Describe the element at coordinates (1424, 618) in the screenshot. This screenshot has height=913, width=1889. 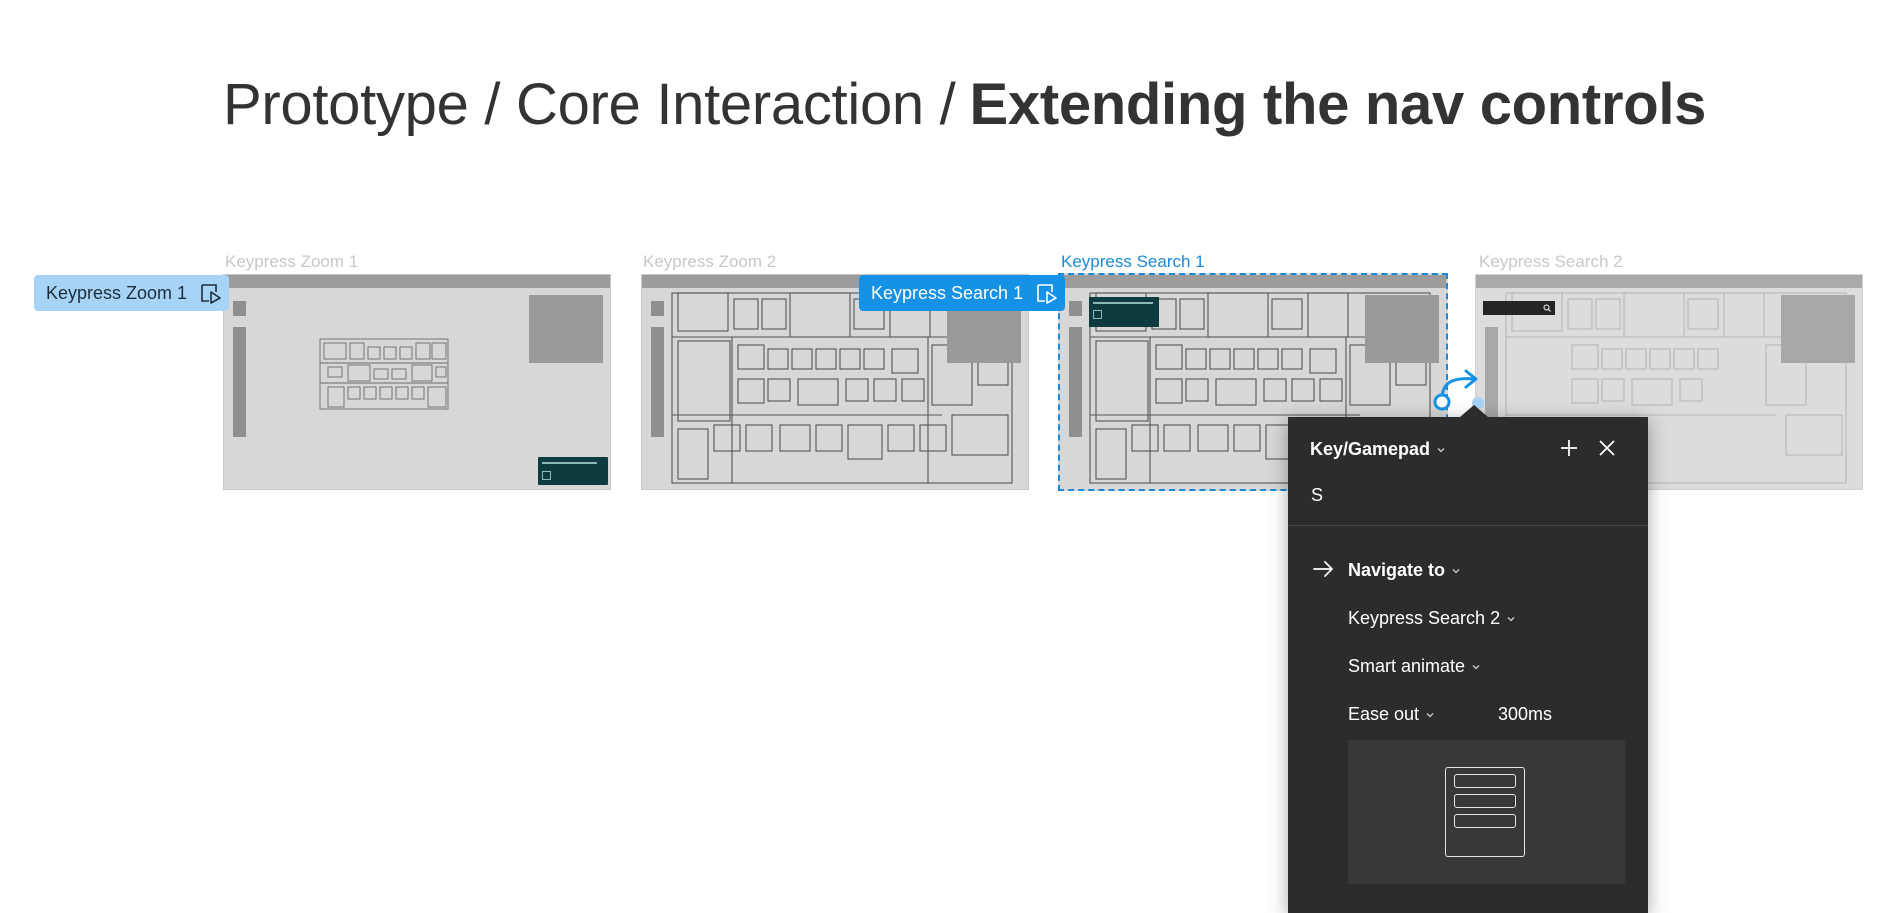
I see `destination-label: Keypress Search 2` at that location.